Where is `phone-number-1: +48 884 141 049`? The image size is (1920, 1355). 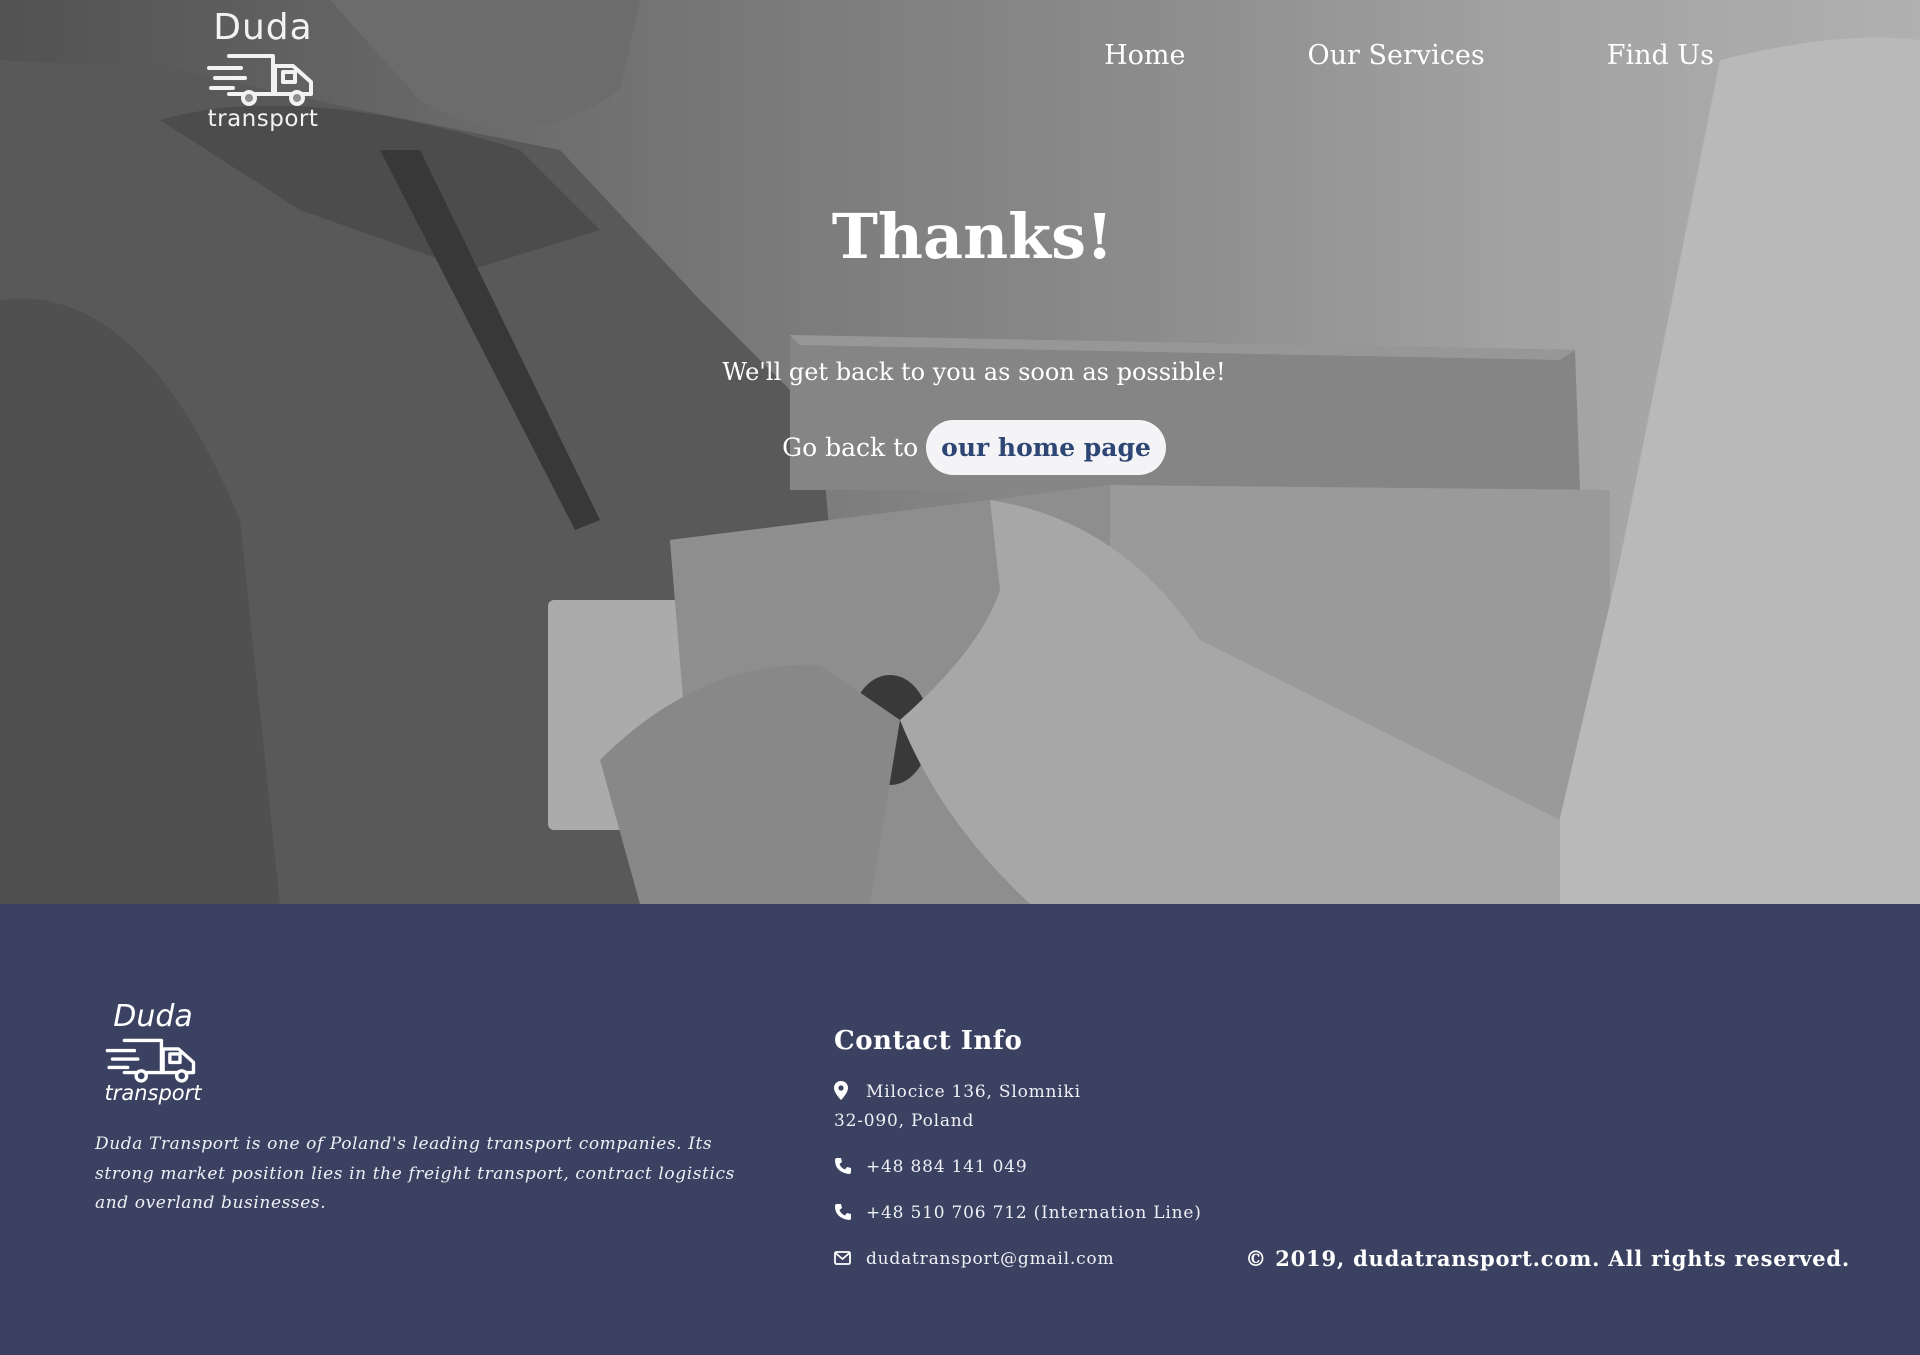
phone-number-1: +48 884 141 049 is located at coordinates (947, 1167).